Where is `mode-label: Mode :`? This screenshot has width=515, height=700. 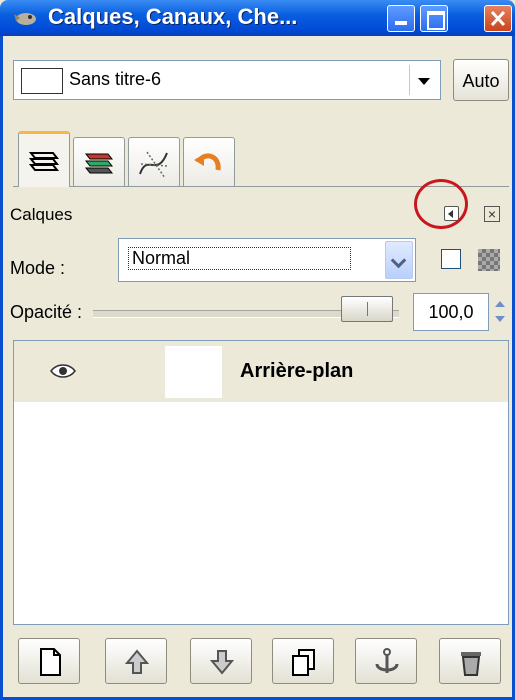 mode-label: Mode : is located at coordinates (38, 268).